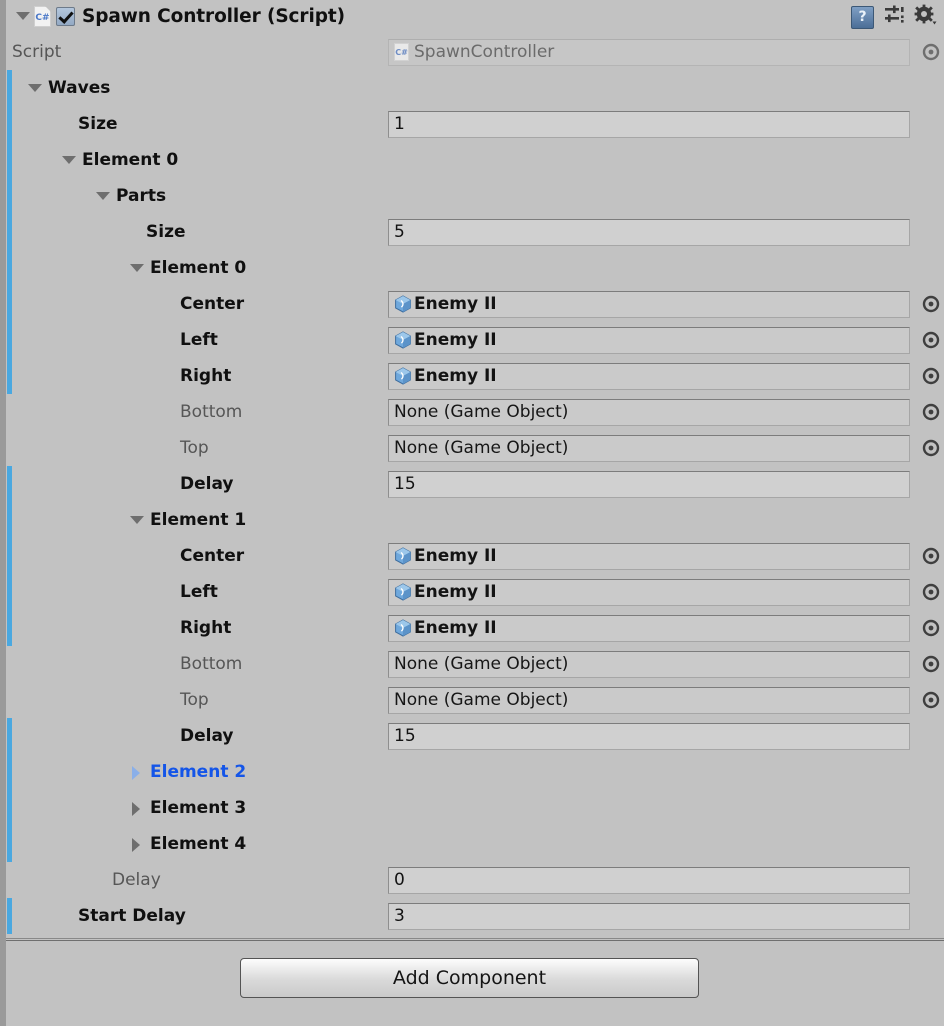 The image size is (944, 1026). Describe the element at coordinates (3, 983) in the screenshot. I see `gutter-rail-bottom` at that location.